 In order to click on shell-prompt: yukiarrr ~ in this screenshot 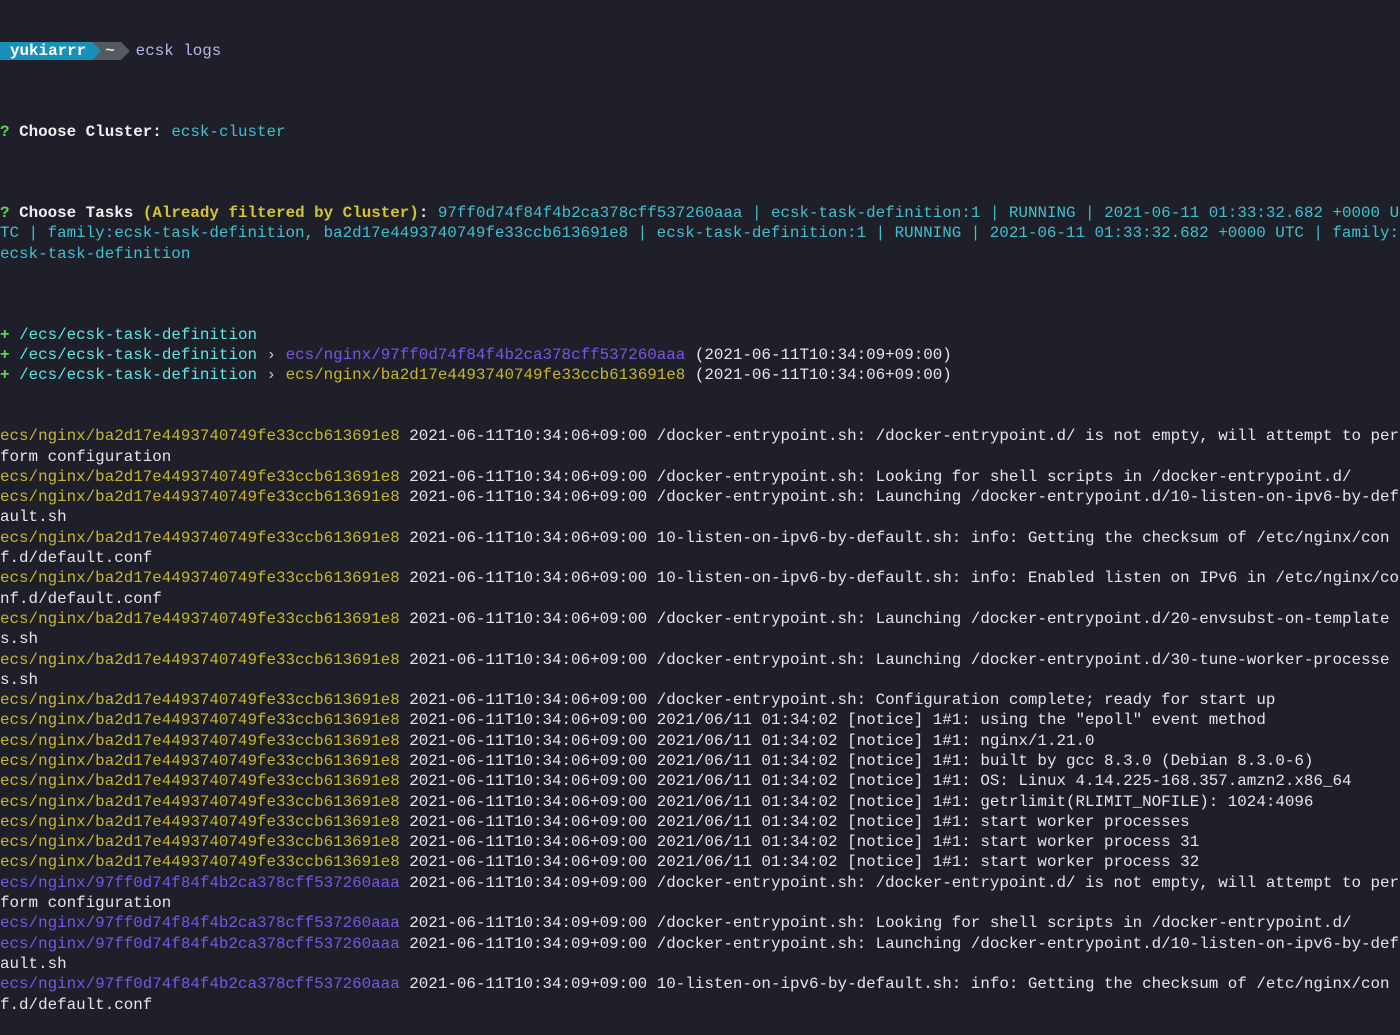, I will do `click(65, 51)`.